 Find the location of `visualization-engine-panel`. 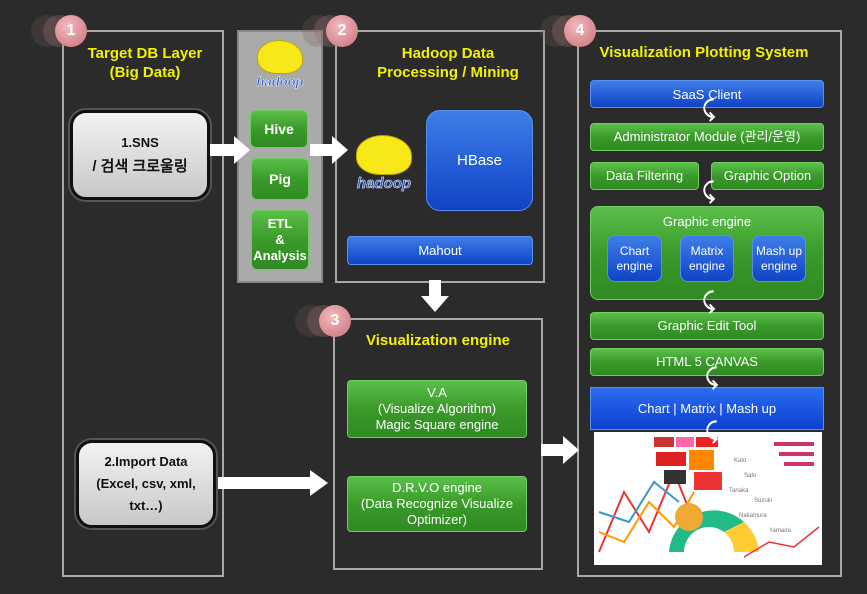

visualization-engine-panel is located at coordinates (438, 444).